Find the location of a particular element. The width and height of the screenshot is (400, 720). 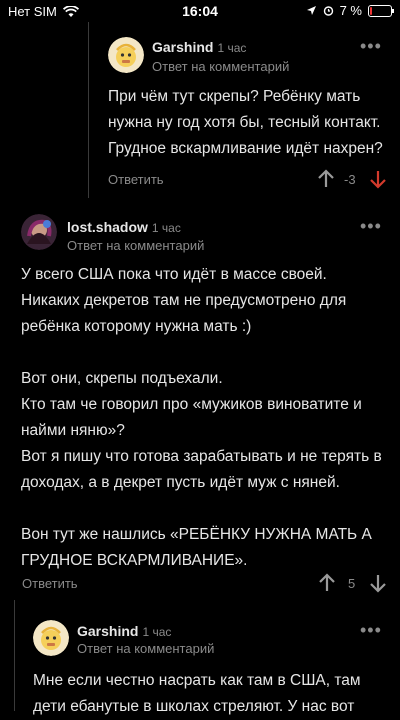

comment-author: lost.shadow 1 час is located at coordinates (124, 227).